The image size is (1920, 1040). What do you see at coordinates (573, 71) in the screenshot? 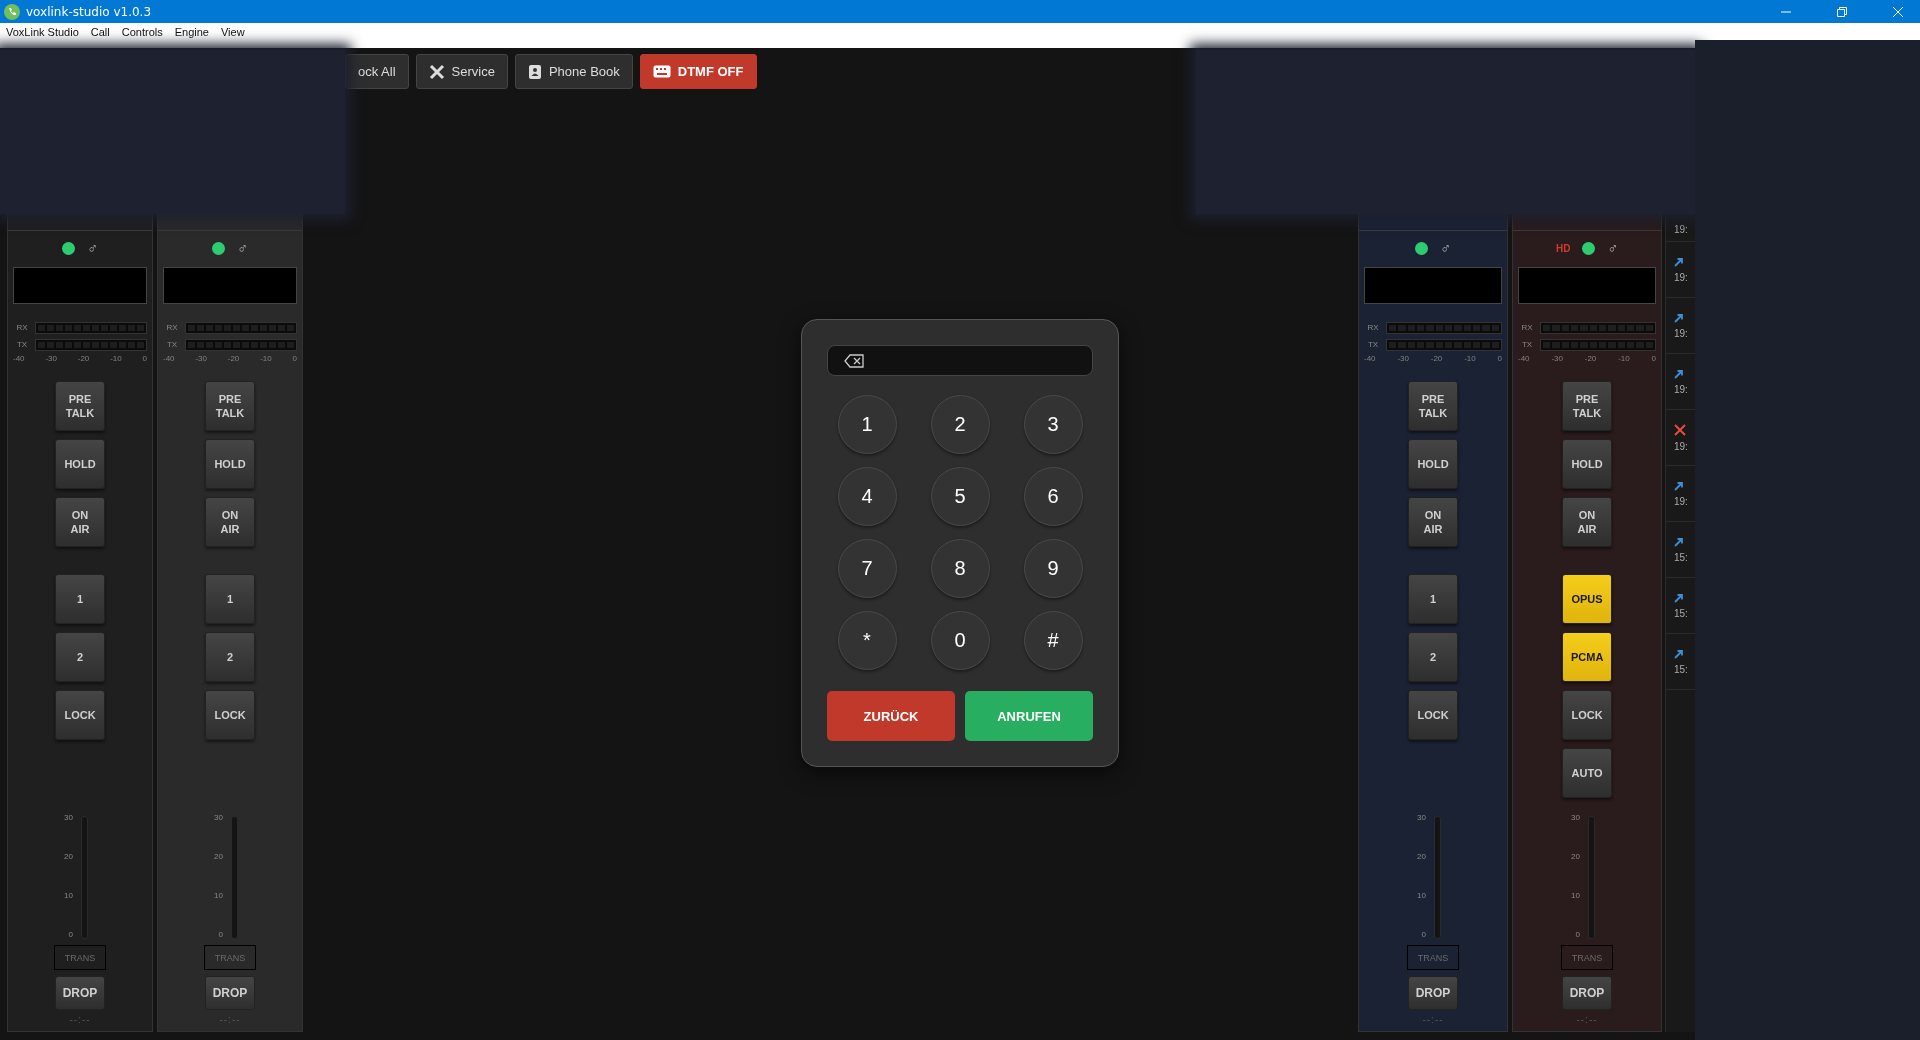
I see `toolbar-button: Phone Book` at bounding box center [573, 71].